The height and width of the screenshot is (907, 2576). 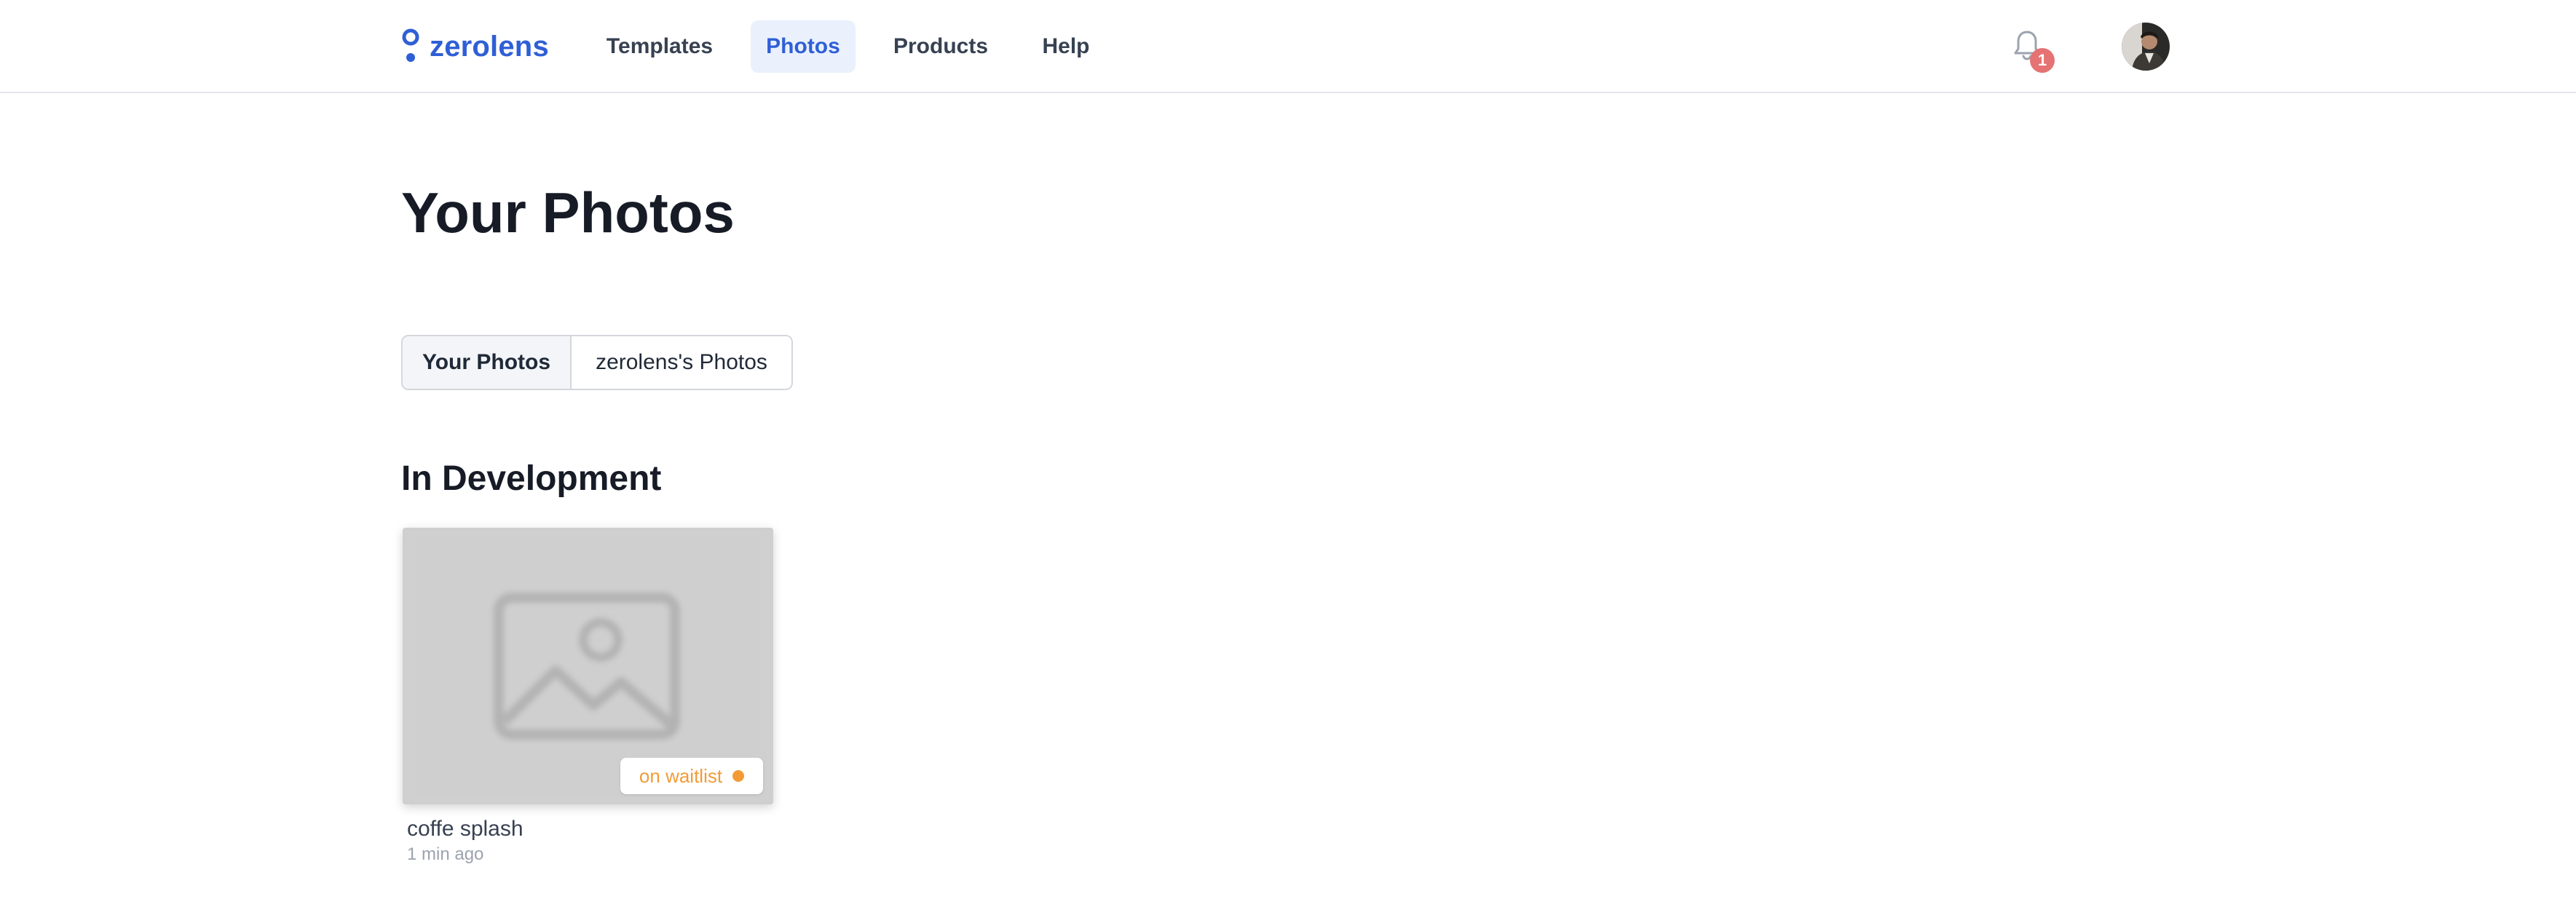 I want to click on photo-card: on waitlist, so click(x=588, y=666).